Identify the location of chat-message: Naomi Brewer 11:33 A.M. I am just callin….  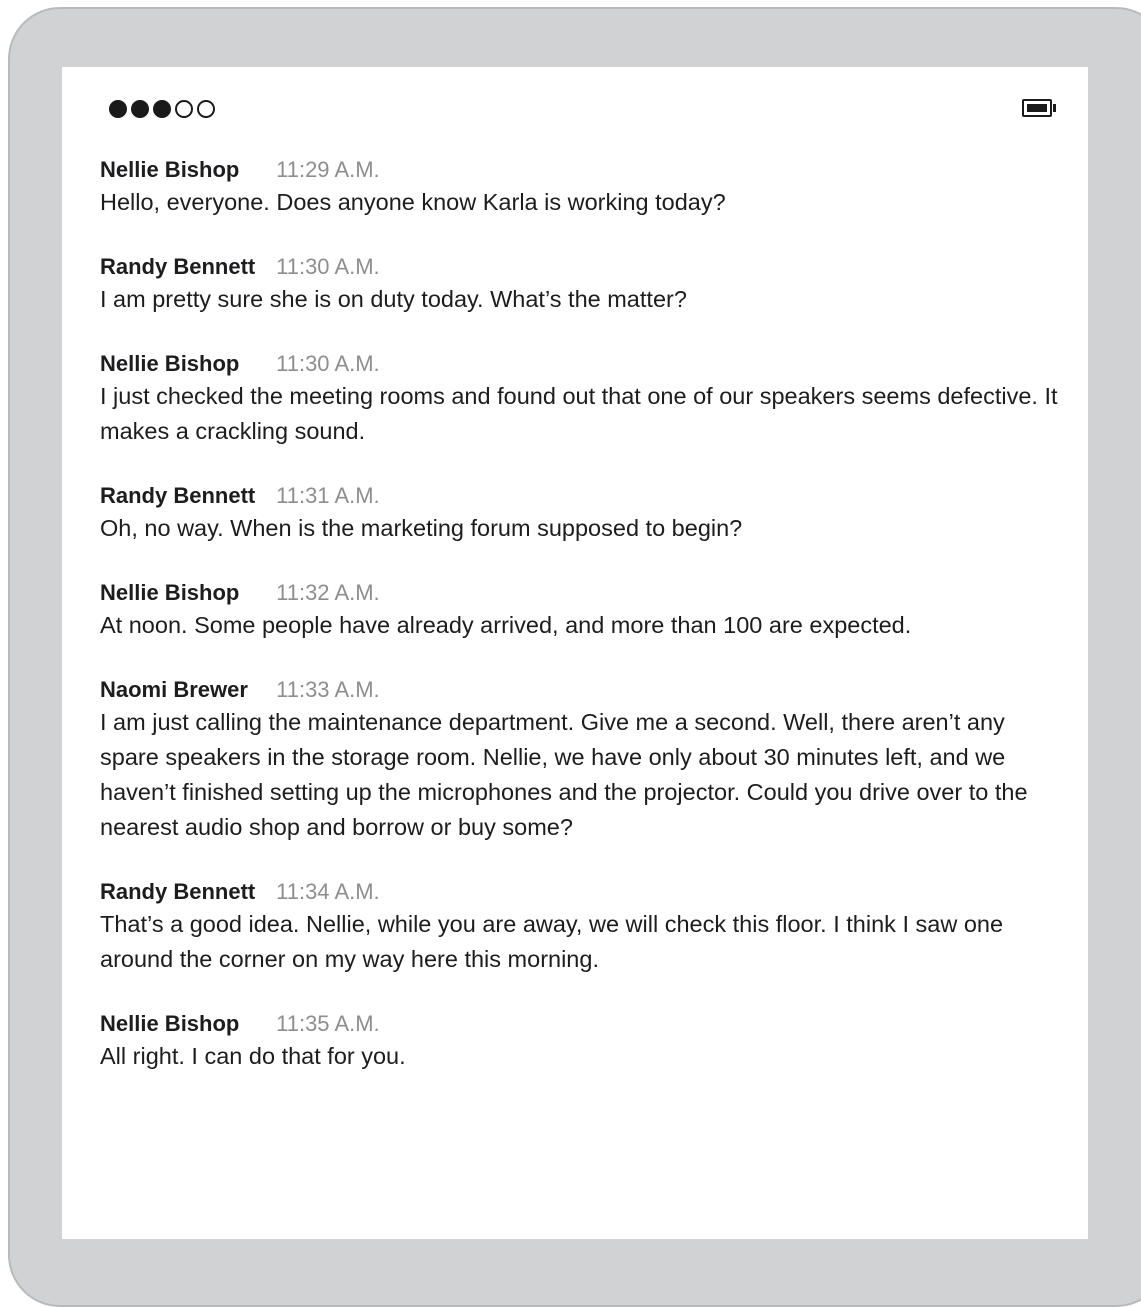
(580, 760).